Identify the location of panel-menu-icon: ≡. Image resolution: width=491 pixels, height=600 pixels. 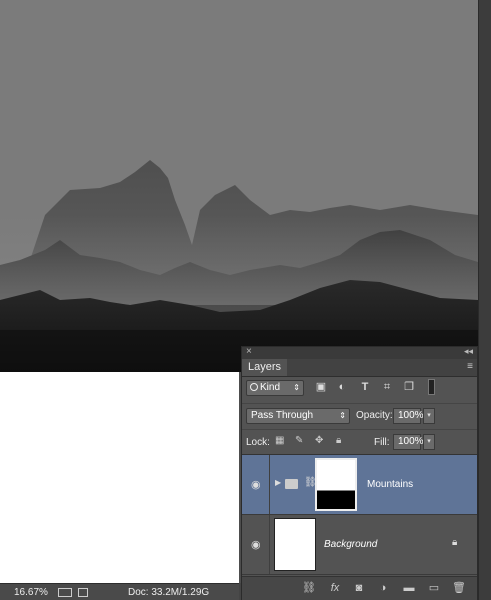
(470, 366).